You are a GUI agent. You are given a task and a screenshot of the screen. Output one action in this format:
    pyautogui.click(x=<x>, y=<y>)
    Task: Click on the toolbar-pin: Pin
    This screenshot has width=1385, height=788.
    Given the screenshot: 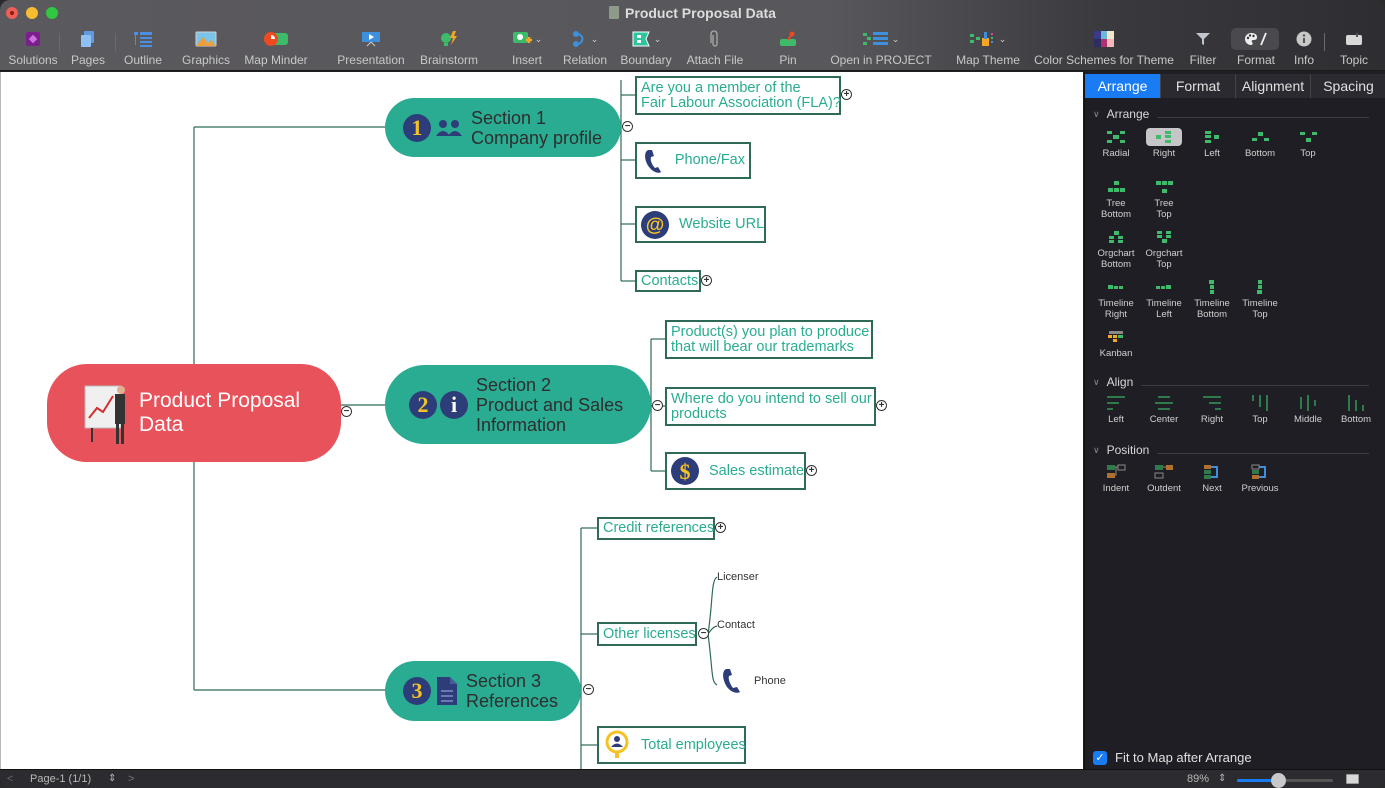 What is the action you would take?
    pyautogui.click(x=788, y=48)
    